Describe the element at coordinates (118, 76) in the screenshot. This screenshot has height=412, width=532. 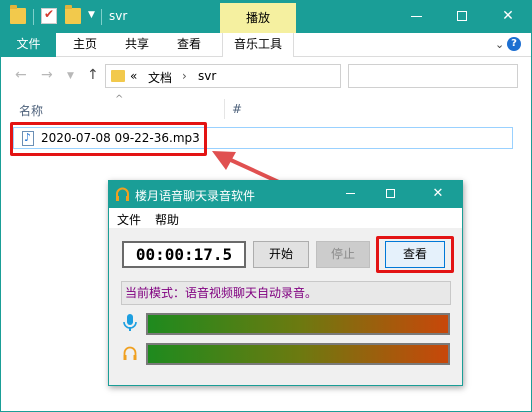
I see `address-folder-icon` at that location.